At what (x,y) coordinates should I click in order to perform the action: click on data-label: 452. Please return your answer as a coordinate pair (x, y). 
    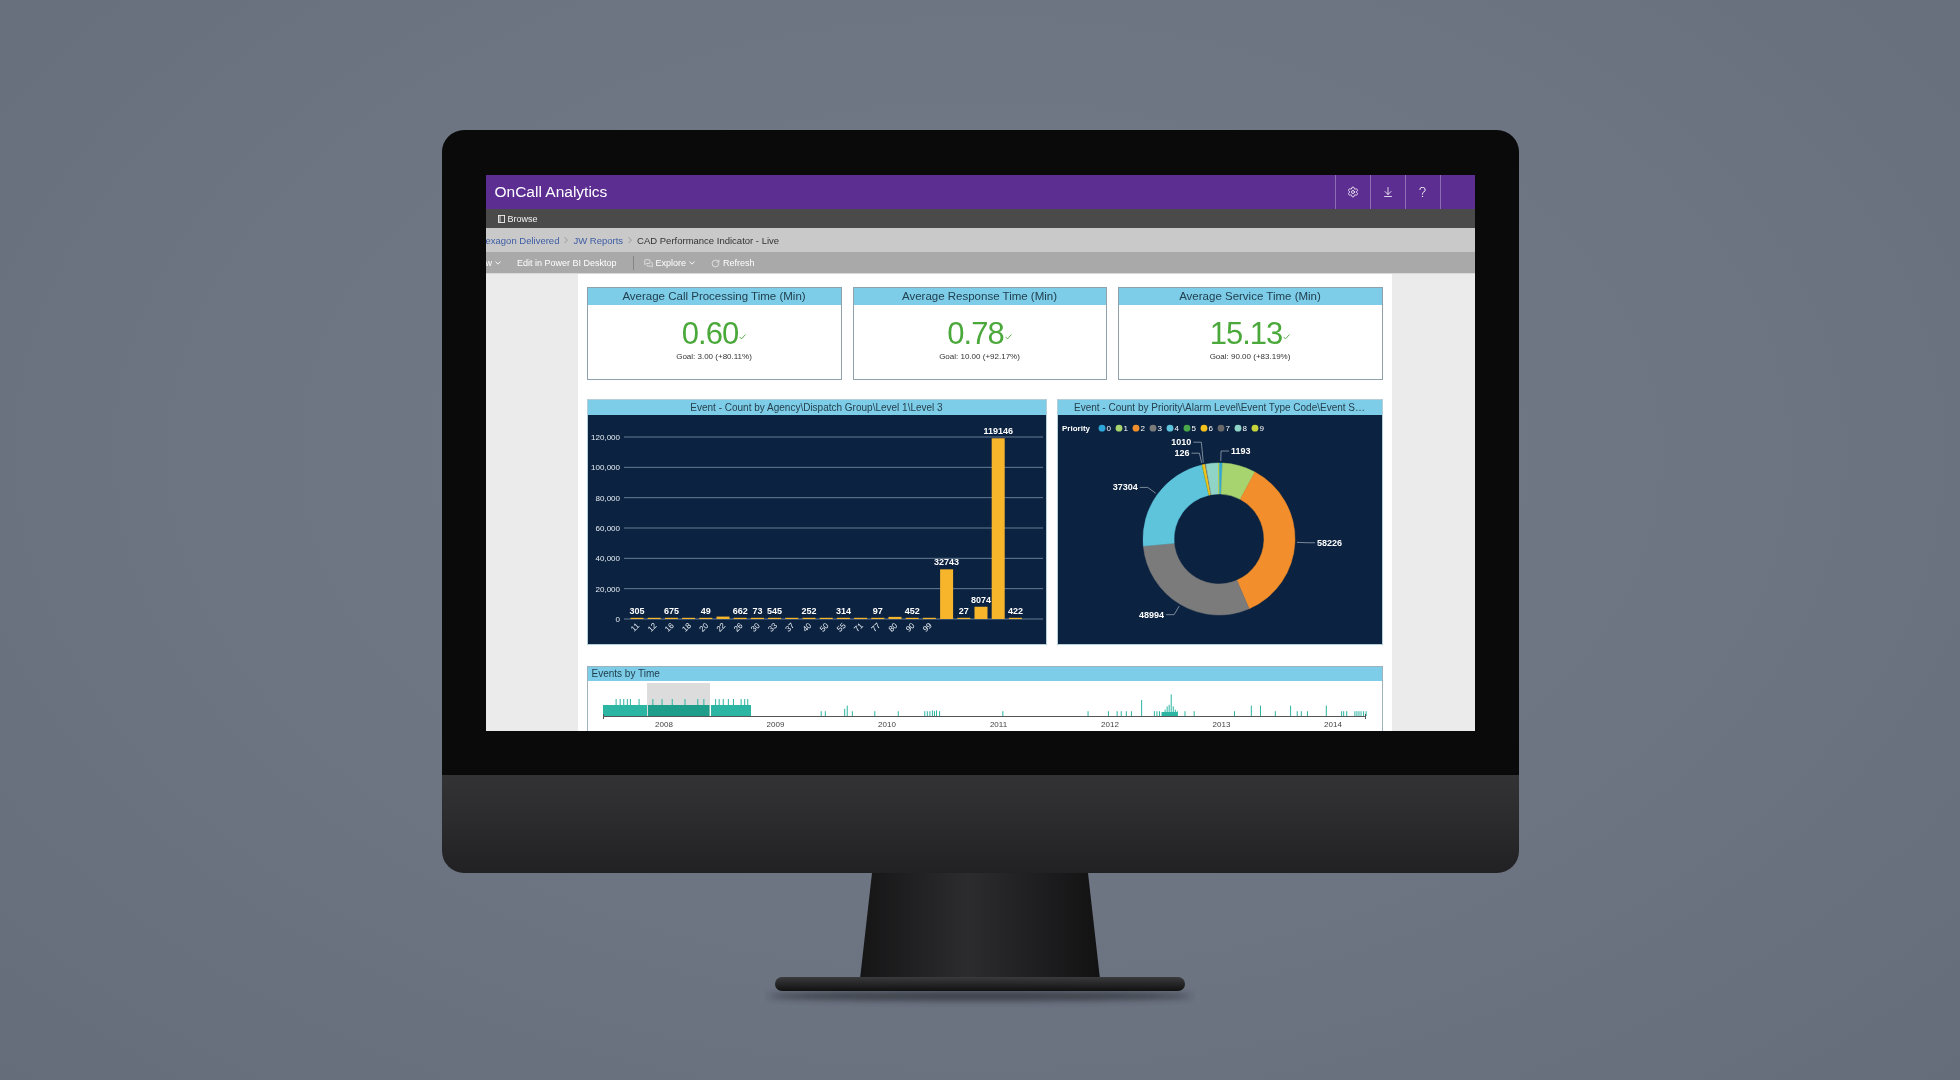
    Looking at the image, I should click on (912, 610).